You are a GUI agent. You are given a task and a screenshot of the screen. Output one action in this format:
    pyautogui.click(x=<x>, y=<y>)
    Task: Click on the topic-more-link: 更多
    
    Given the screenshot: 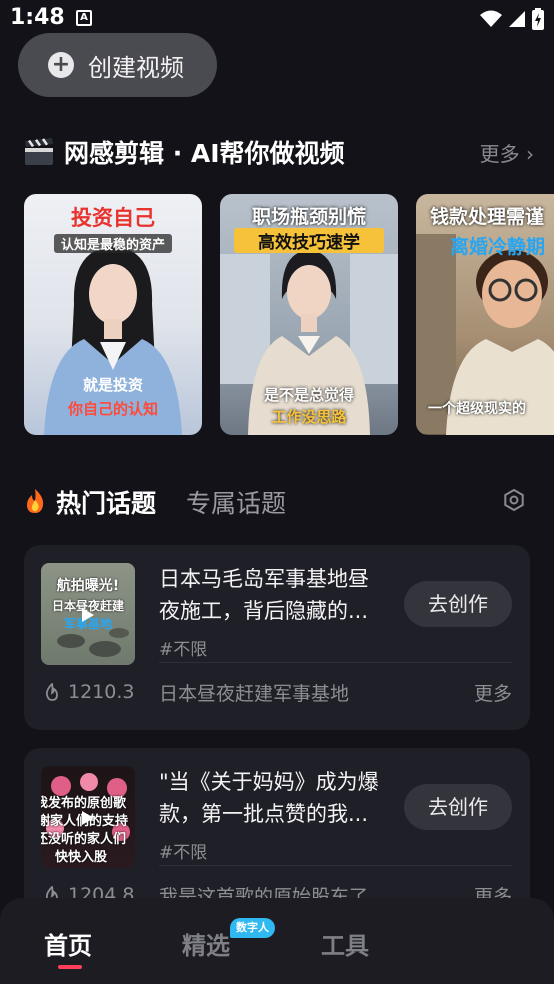 What is the action you would take?
    pyautogui.click(x=493, y=692)
    